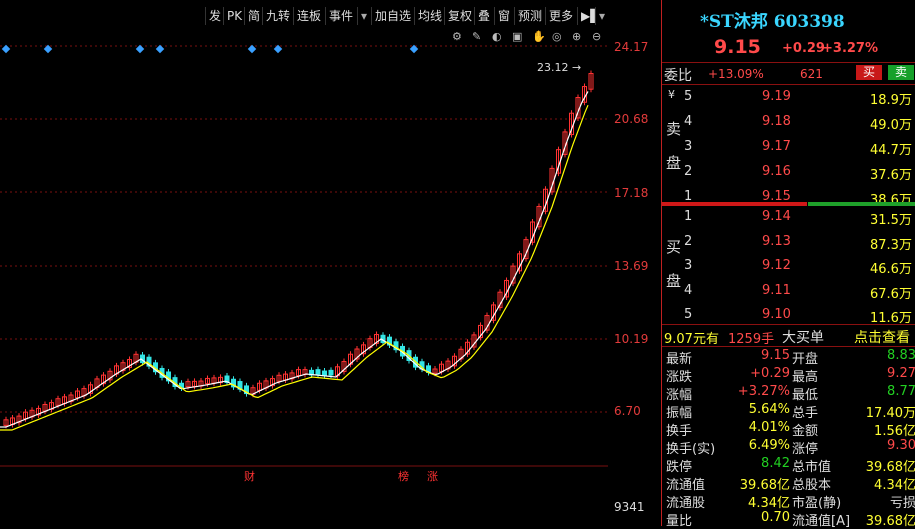 The image size is (915, 529). I want to click on stat-value: 1.56亿, so click(894, 431).